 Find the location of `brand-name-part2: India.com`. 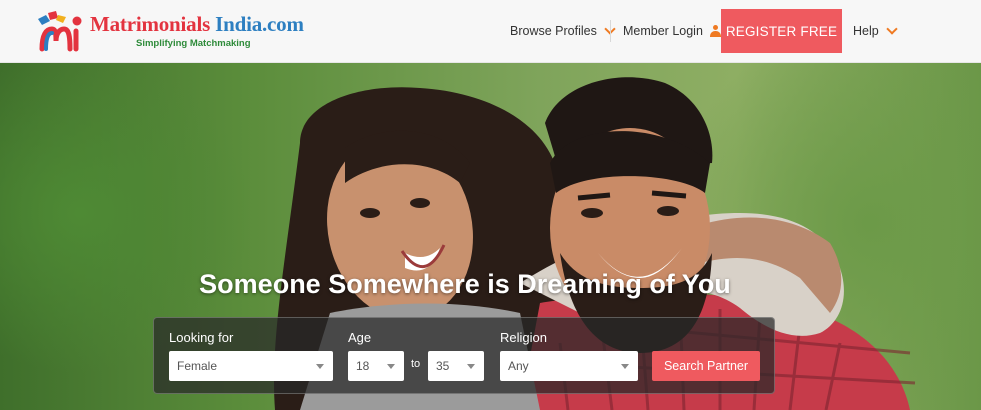

brand-name-part2: India.com is located at coordinates (257, 24).